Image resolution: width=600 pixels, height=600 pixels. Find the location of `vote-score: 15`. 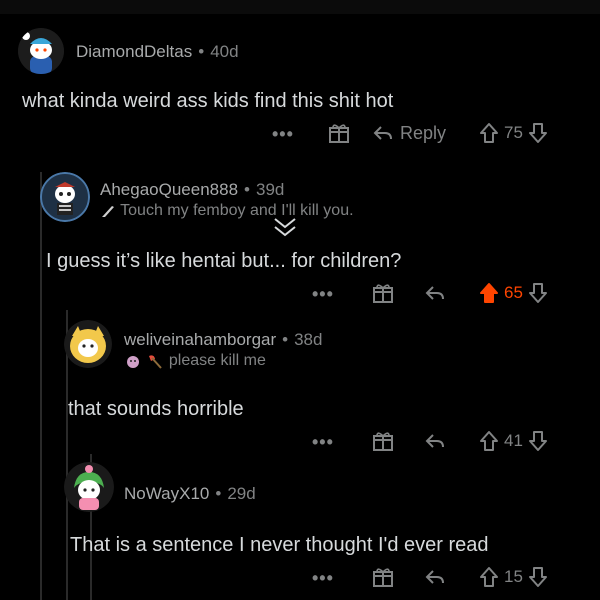

vote-score: 15 is located at coordinates (513, 576).